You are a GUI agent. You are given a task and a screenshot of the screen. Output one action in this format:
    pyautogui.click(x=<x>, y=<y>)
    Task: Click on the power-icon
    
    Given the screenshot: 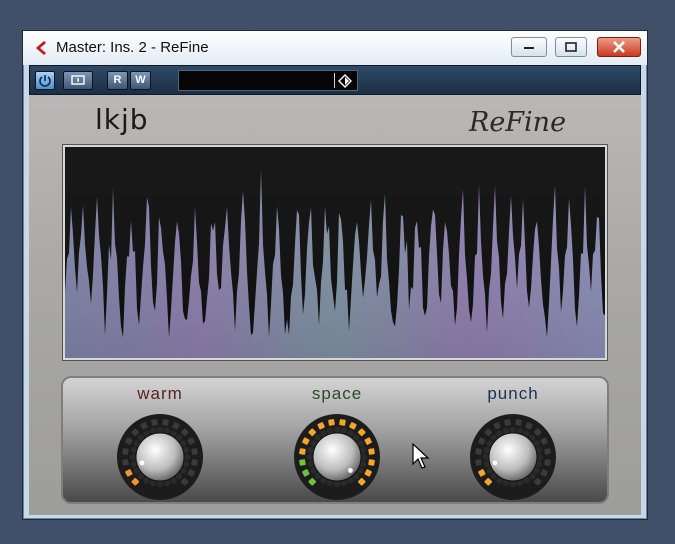 What is the action you would take?
    pyautogui.click(x=45, y=81)
    